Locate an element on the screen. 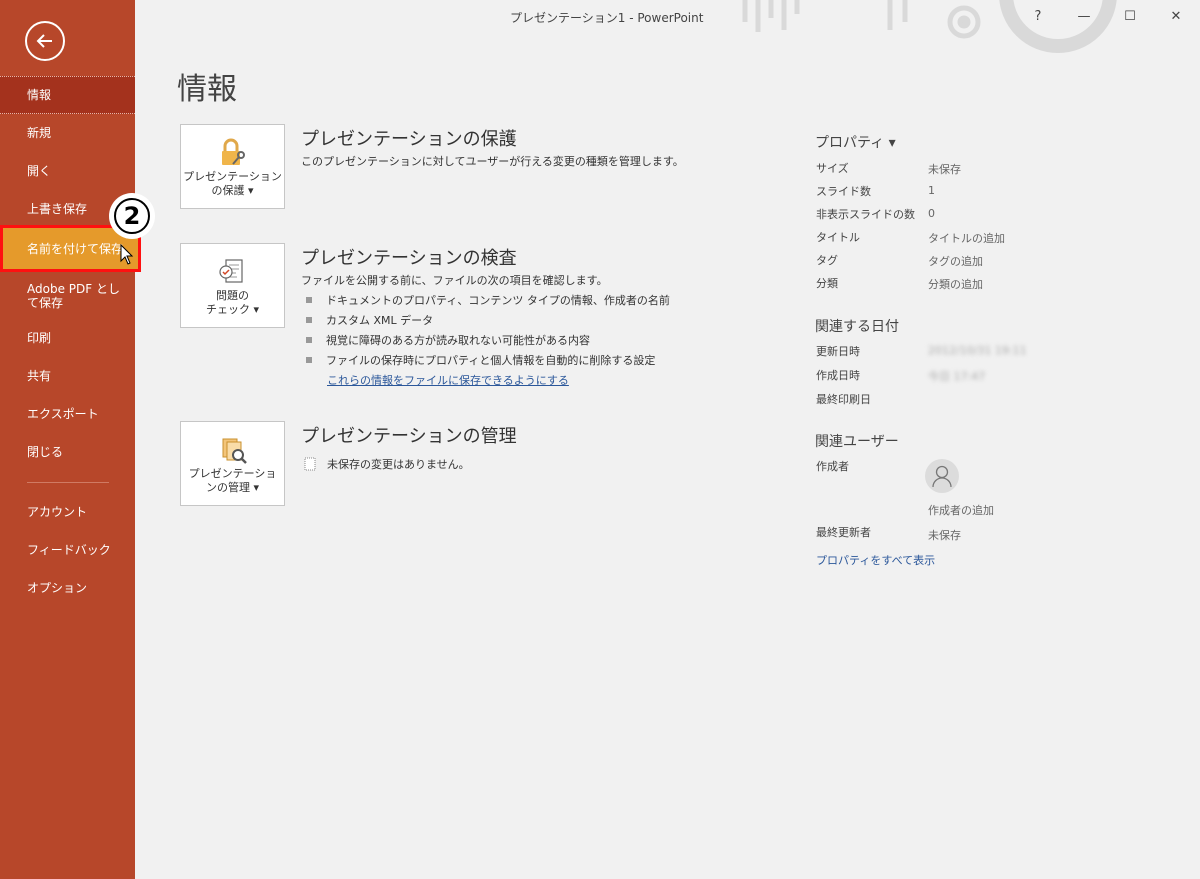 This screenshot has width=1200, height=879. nav-label: 新規 is located at coordinates (39, 133).